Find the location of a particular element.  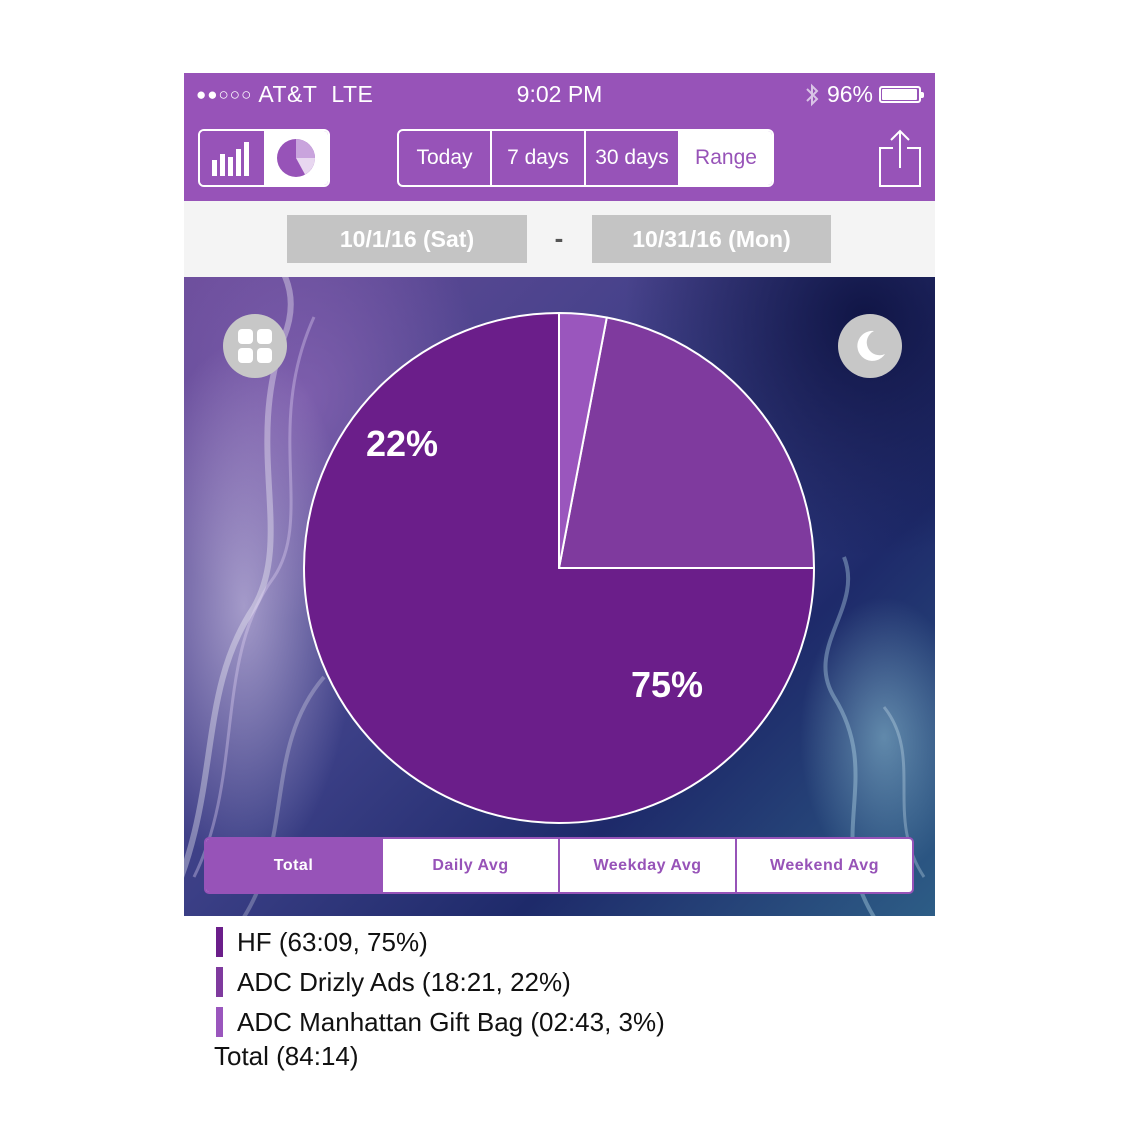

night-mode-button is located at coordinates (870, 346).